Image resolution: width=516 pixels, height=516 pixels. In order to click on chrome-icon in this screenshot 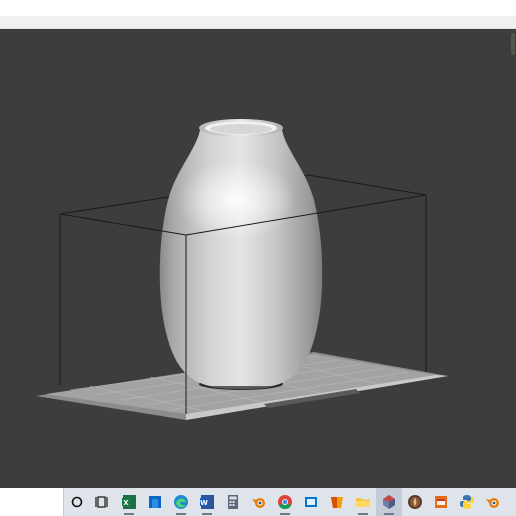, I will do `click(285, 502)`.